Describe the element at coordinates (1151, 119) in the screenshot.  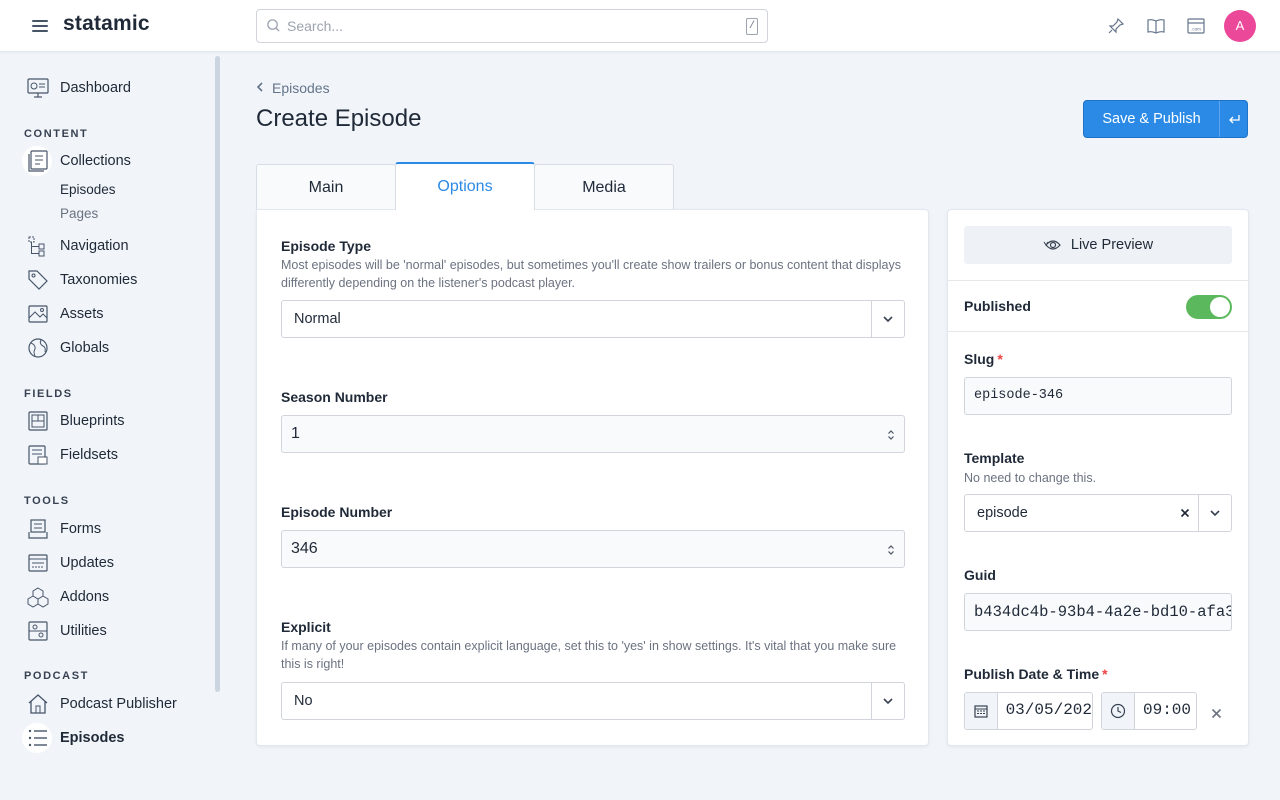
I see `save-publish-button: Save & Publish` at that location.